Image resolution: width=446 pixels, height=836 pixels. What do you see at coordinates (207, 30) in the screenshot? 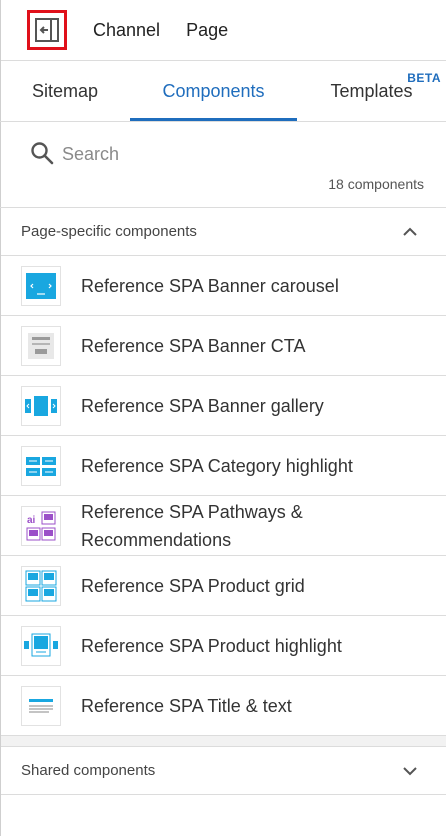
I see `page-link: Page` at bounding box center [207, 30].